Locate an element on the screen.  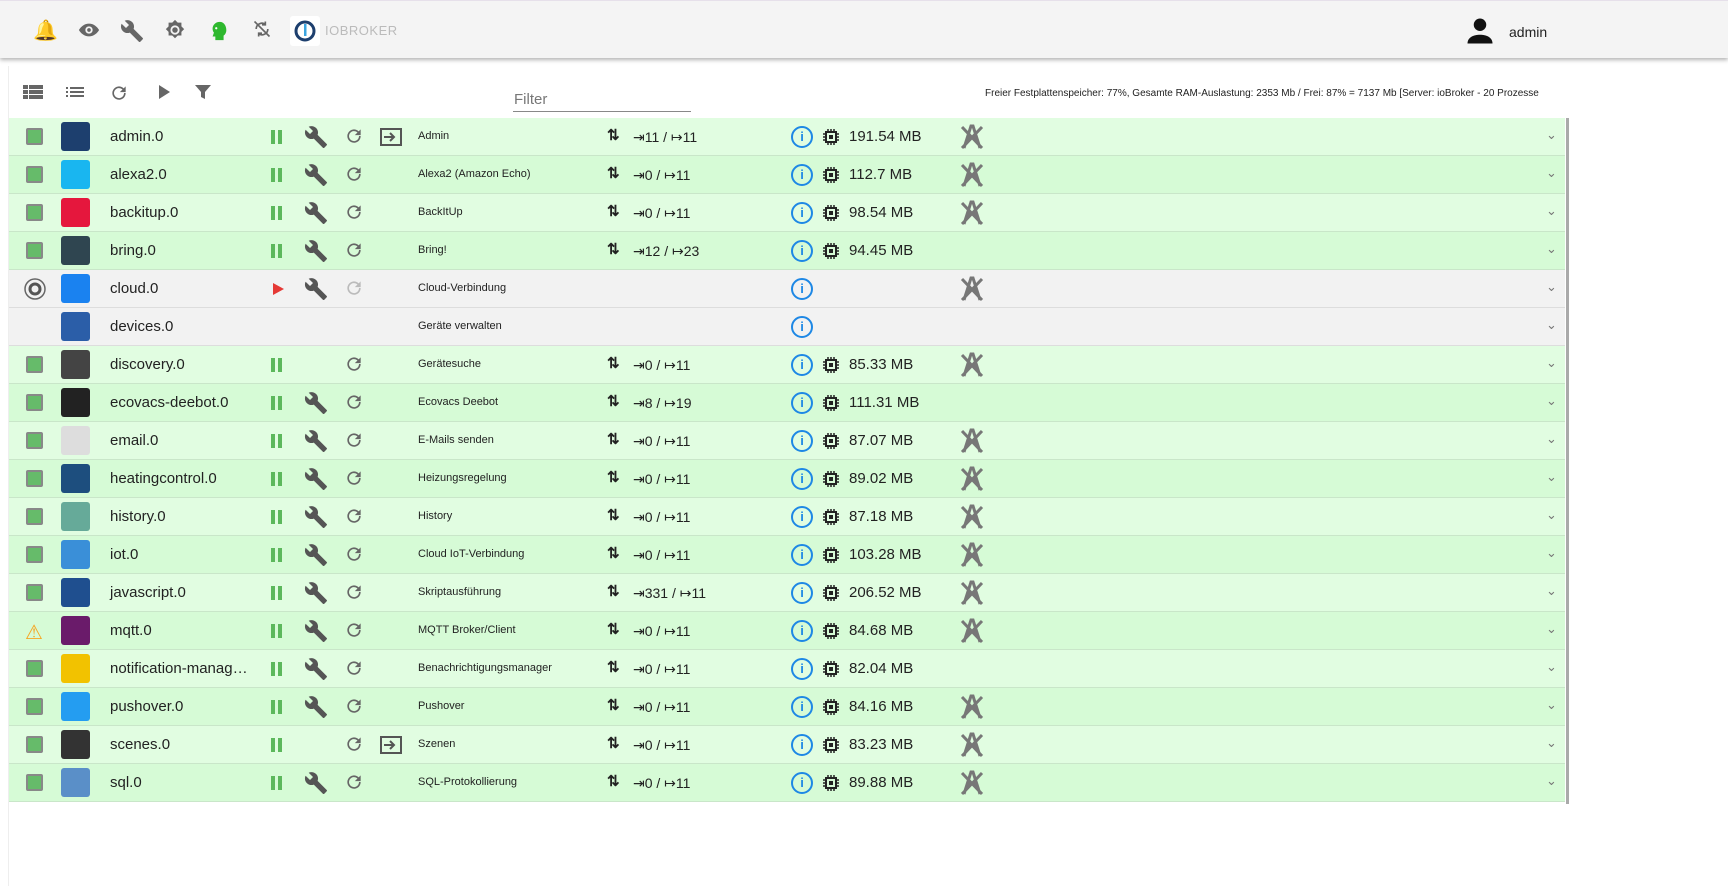
filter-input: Filter is located at coordinates (602, 98).